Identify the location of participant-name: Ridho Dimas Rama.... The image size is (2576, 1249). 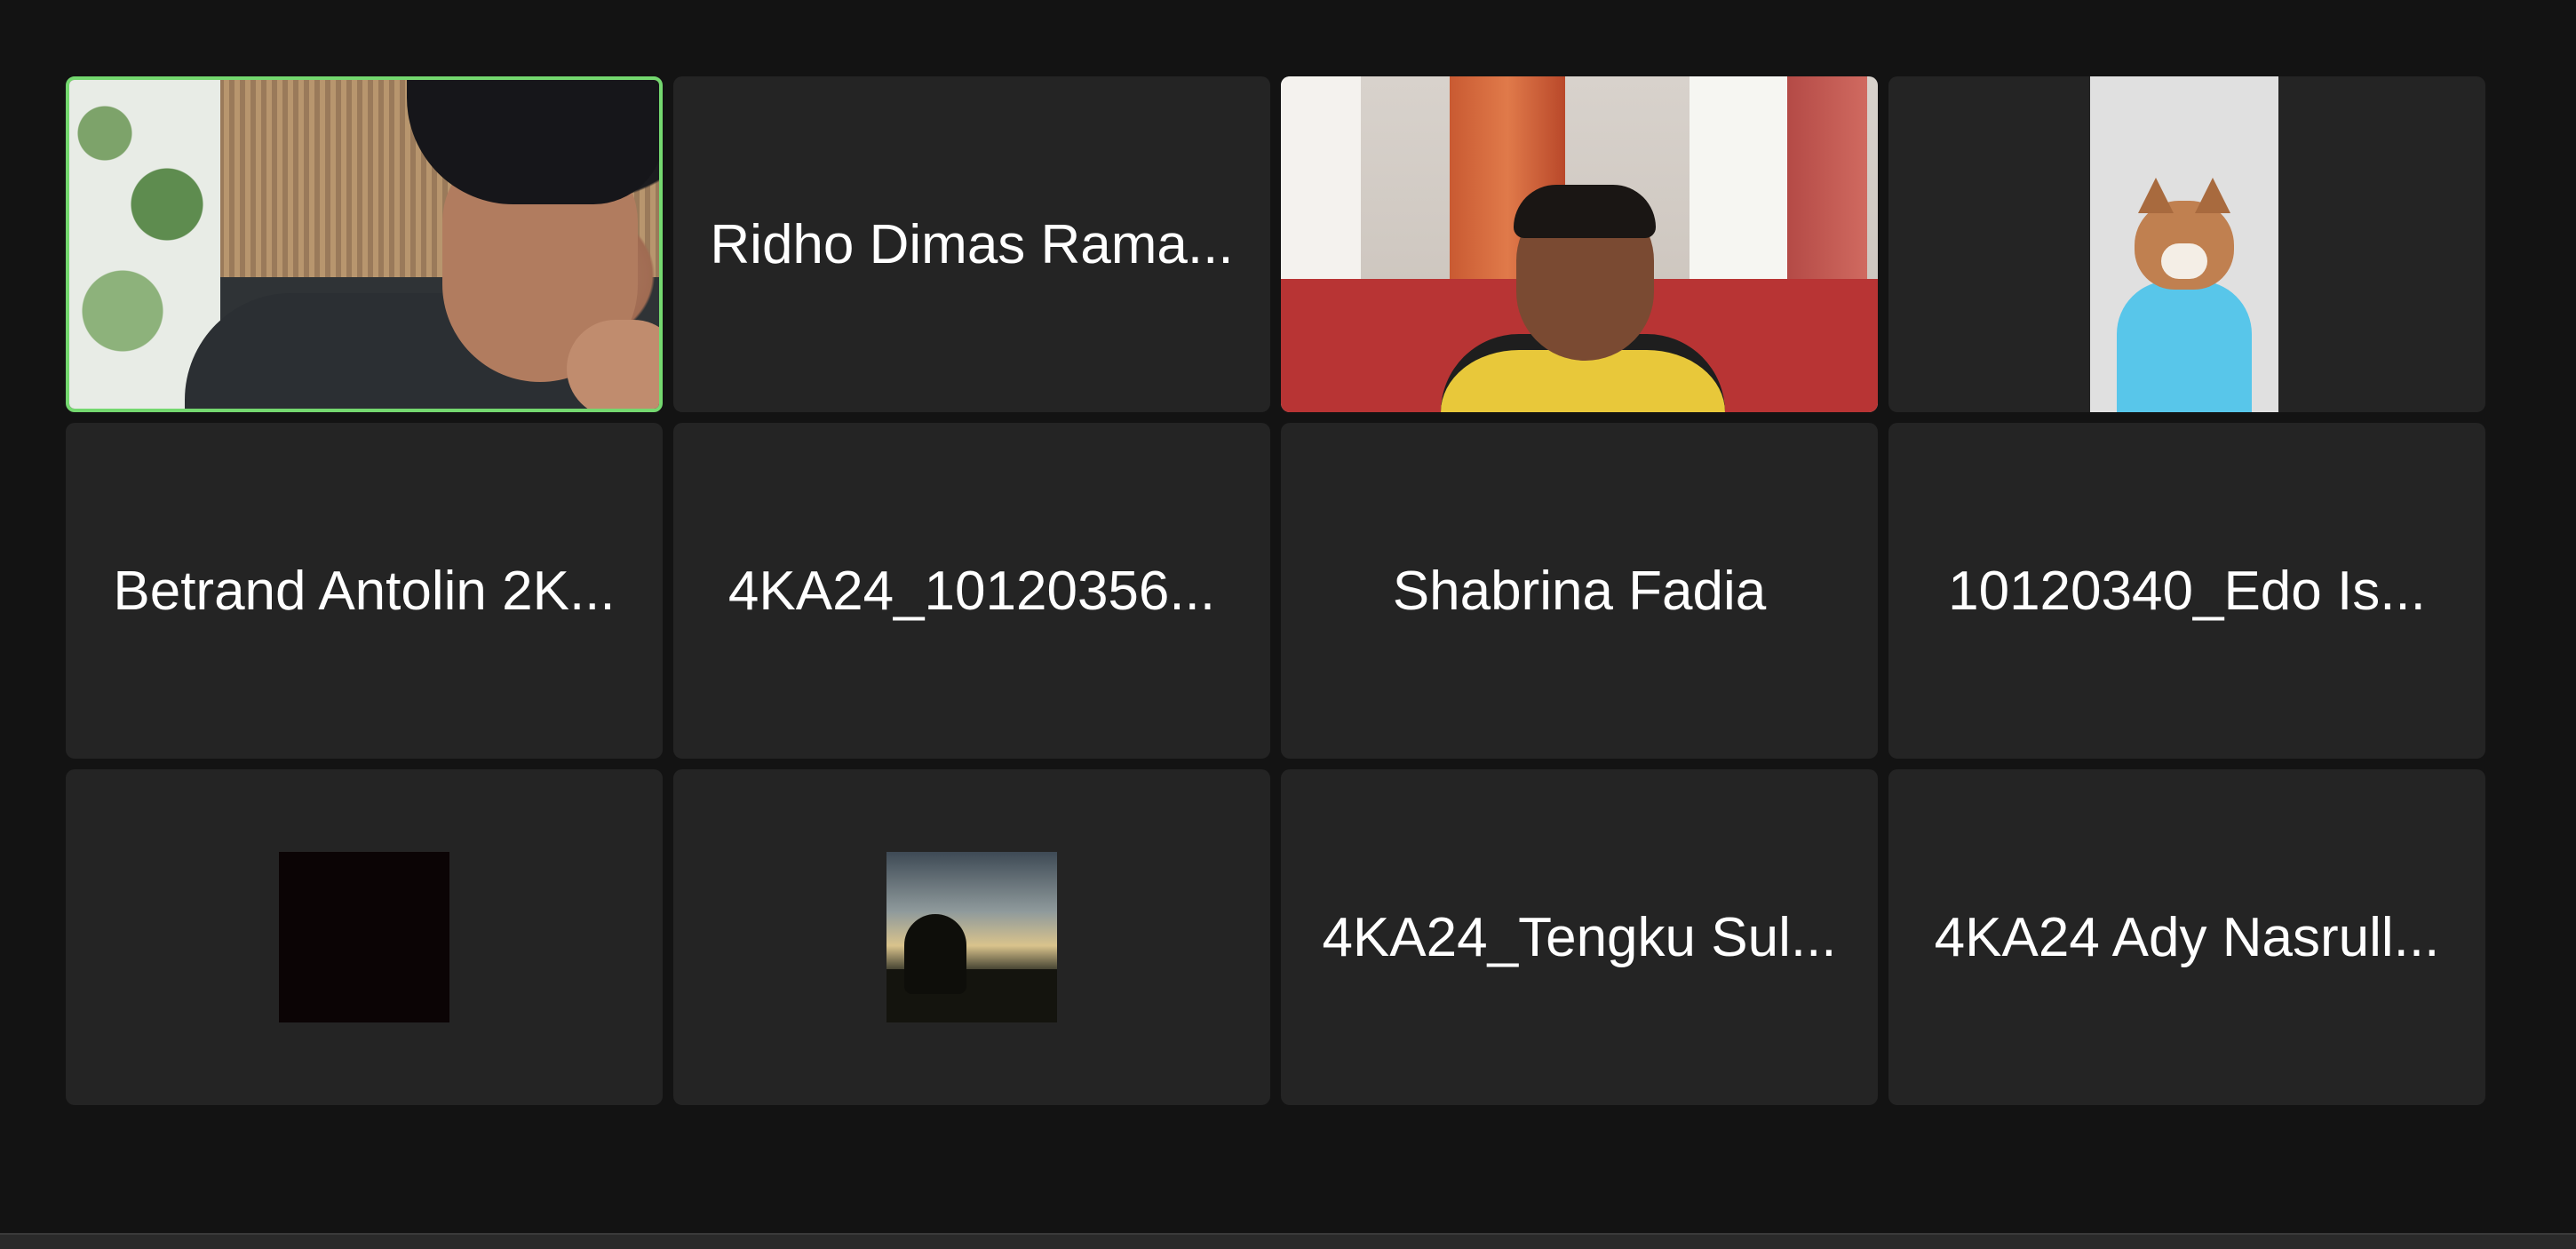
(972, 244).